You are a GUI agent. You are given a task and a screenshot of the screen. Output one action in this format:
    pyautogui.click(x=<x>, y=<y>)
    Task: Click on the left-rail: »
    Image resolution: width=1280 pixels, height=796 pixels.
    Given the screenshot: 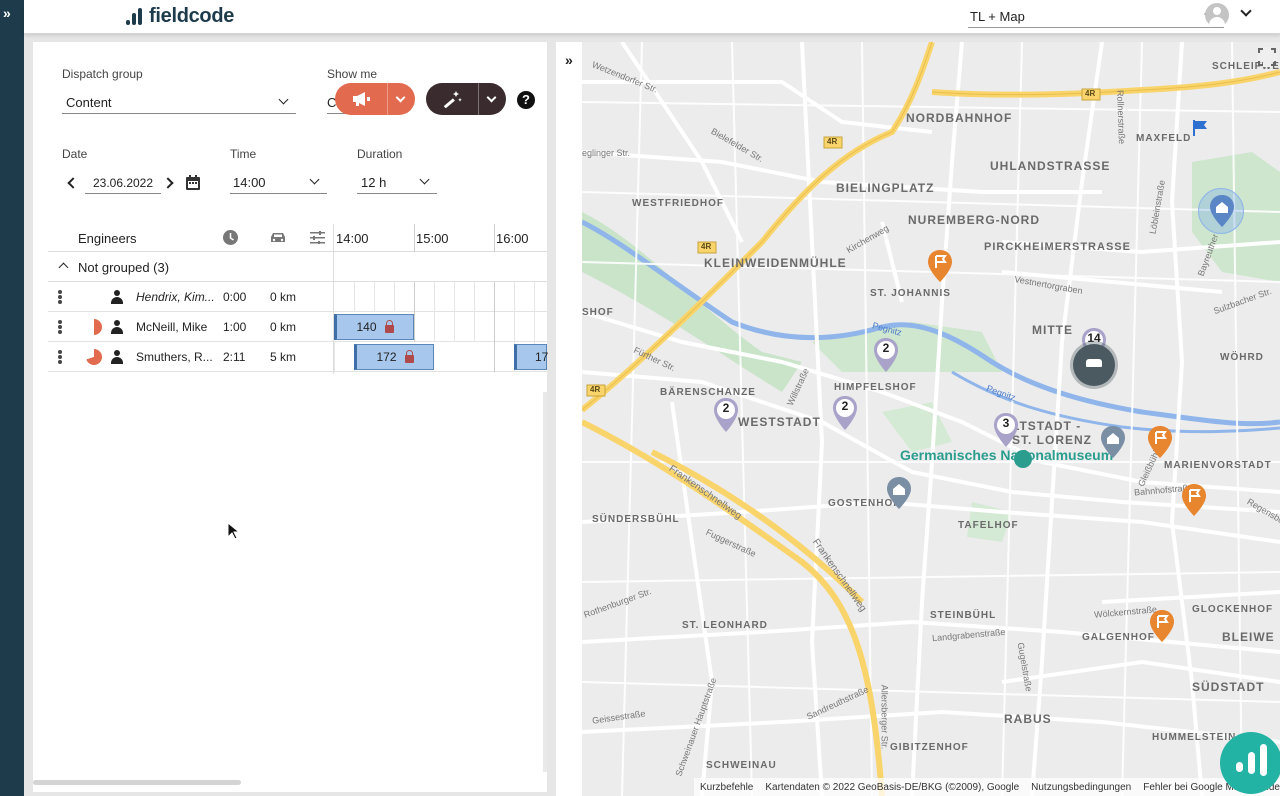 What is the action you would take?
    pyautogui.click(x=12, y=398)
    